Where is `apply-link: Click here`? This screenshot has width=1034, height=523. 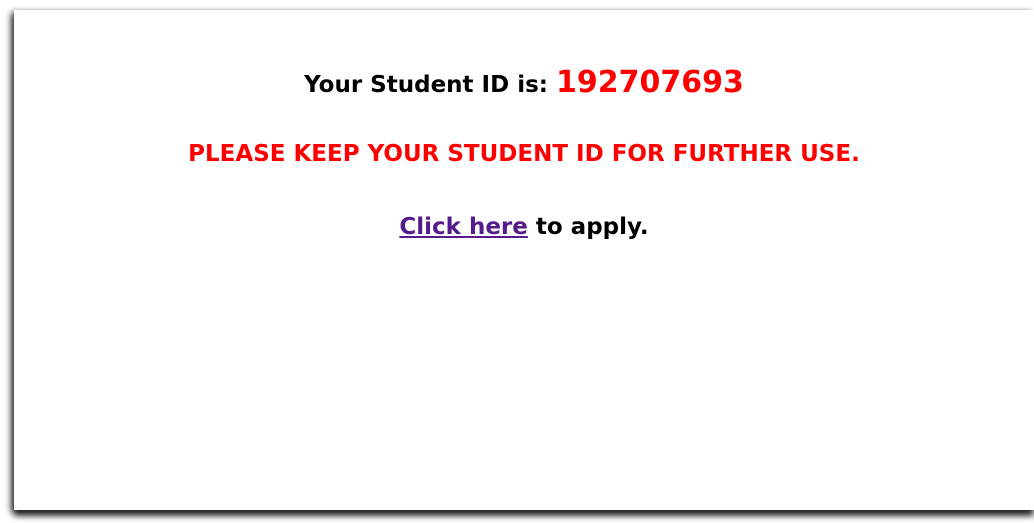
apply-link: Click here is located at coordinates (463, 227).